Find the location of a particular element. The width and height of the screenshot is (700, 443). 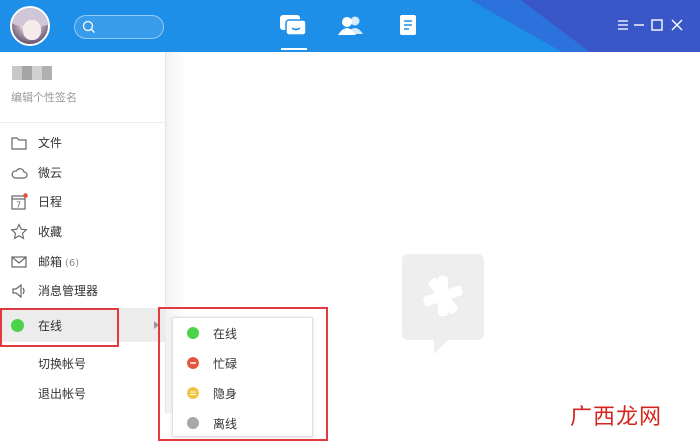

sidebar-item-label: 微云 is located at coordinates (50, 173).